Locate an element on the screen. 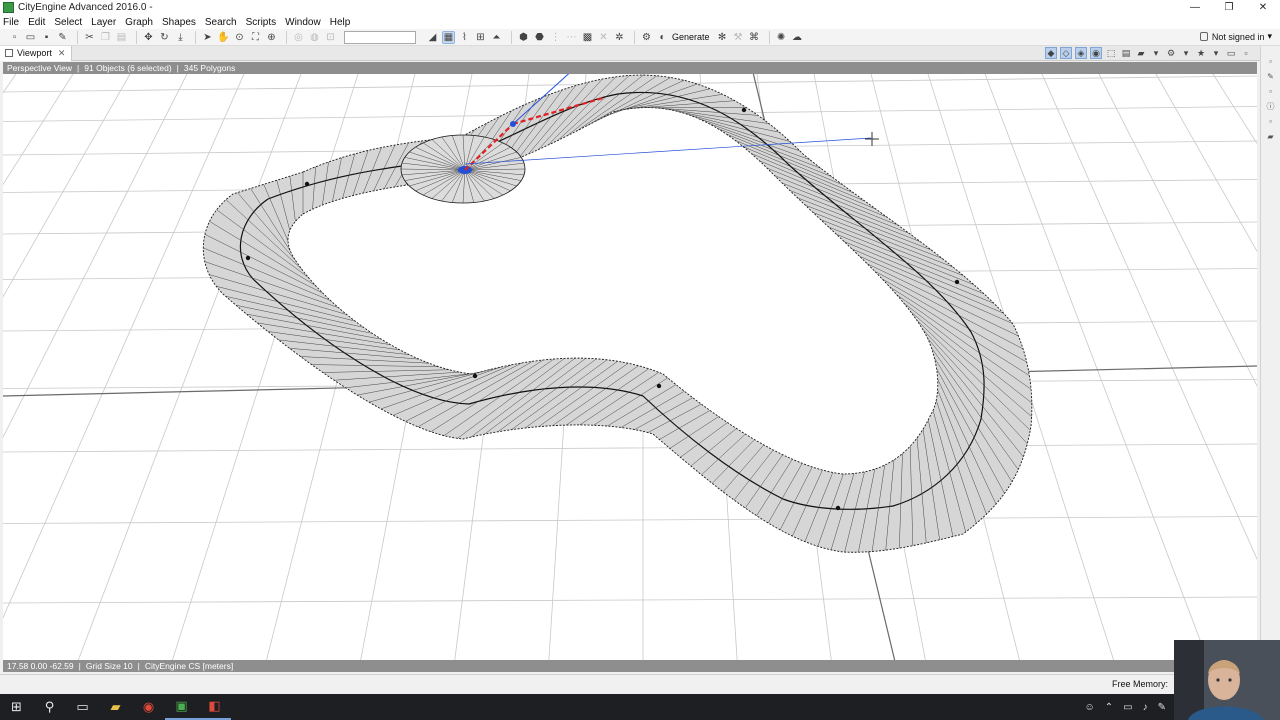 This screenshot has width=1280, height=720. recorder-icon: ◧ is located at coordinates (214, 707).